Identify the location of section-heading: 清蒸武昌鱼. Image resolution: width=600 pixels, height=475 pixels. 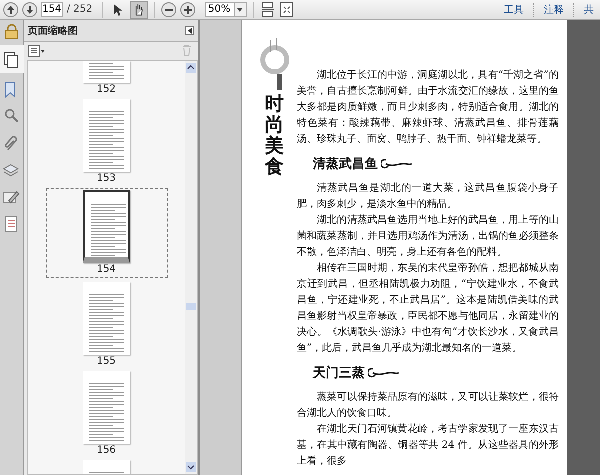
(345, 164).